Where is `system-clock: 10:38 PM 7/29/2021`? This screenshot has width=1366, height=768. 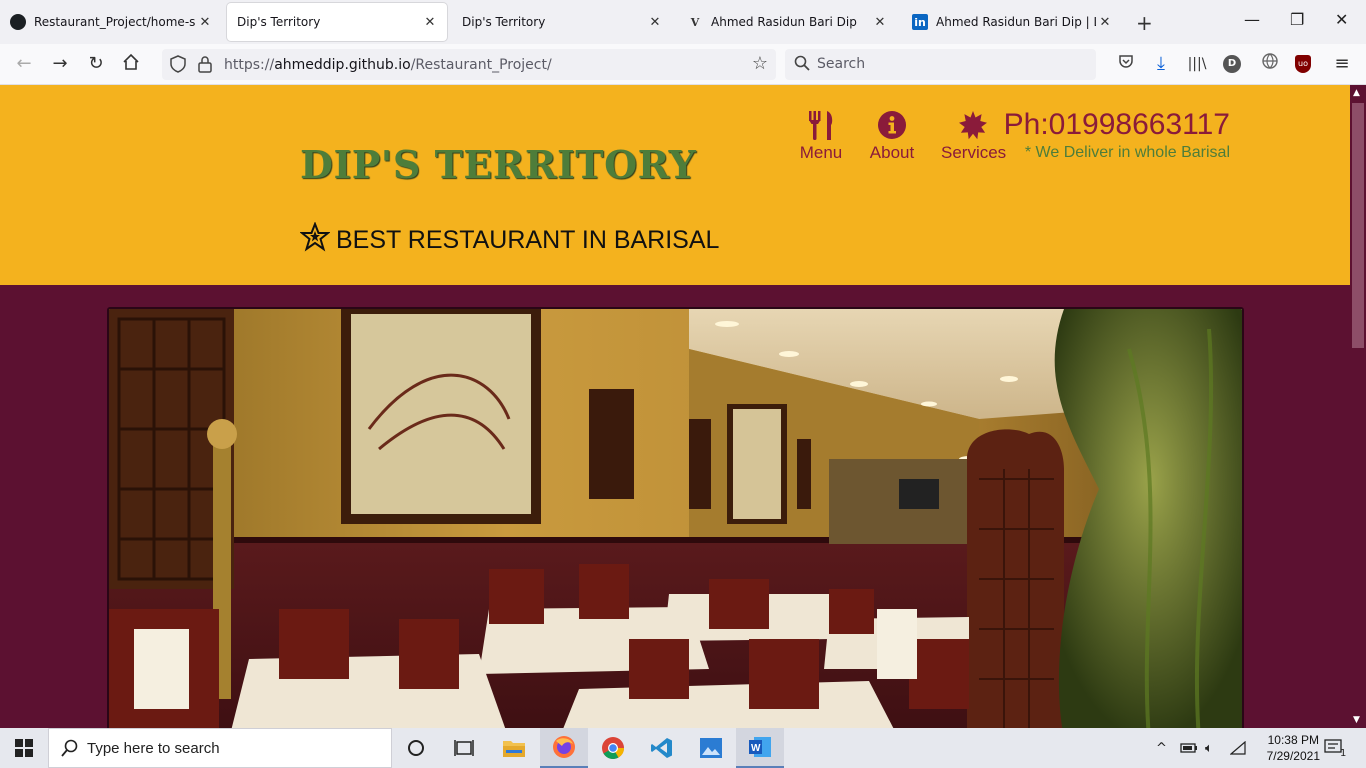 system-clock: 10:38 PM 7/29/2021 is located at coordinates (1293, 748).